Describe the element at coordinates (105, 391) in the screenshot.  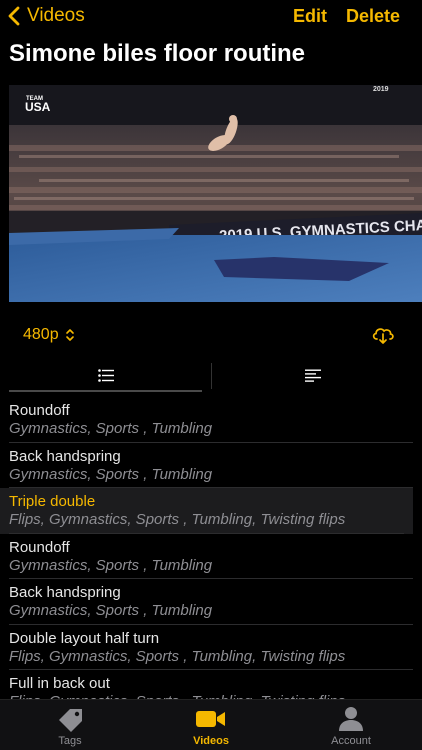
I see `selected-tab-indicator` at that location.